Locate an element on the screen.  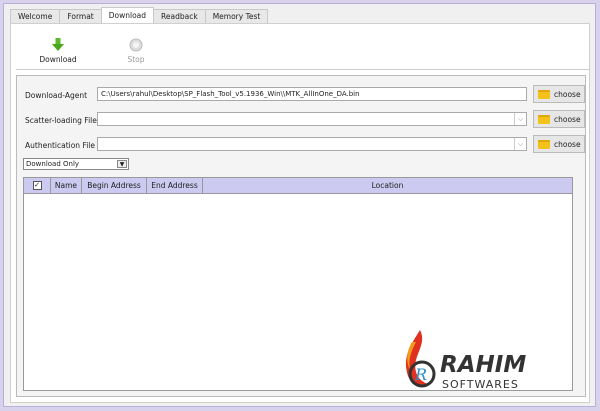
rahim-softwares-watermark-logo: R RAHIM SOFTWARES is located at coordinates (465, 360).